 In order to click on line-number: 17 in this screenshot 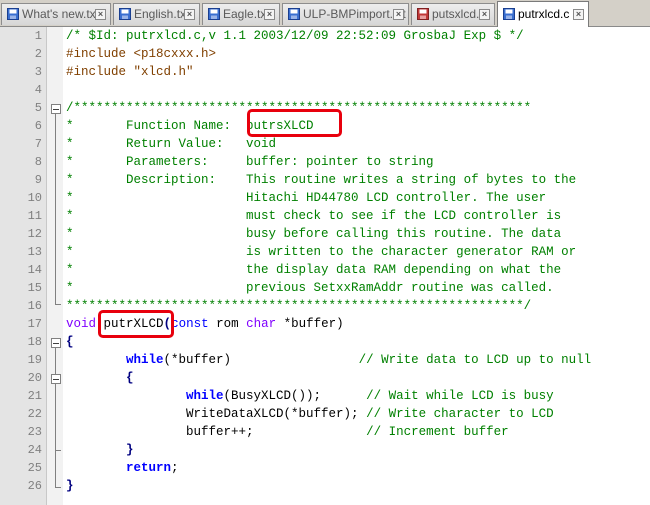, I will do `click(34, 324)`.